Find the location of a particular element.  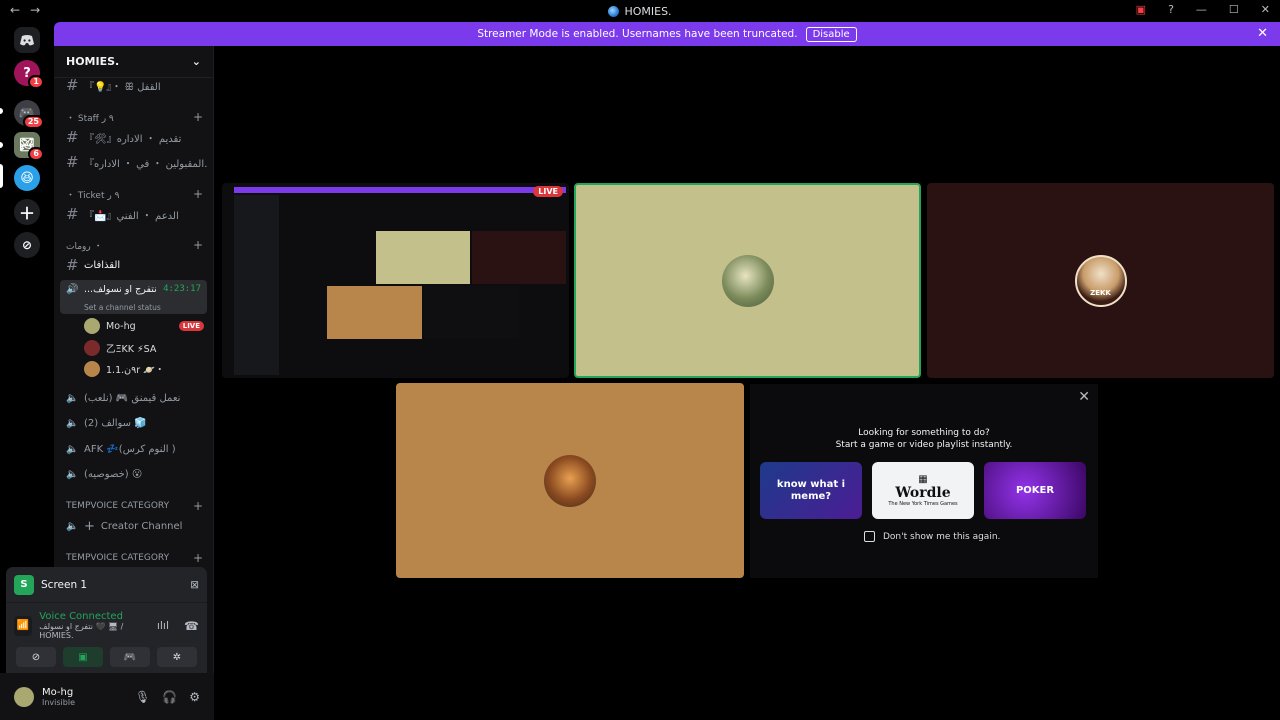

add-server-icon: ＋ is located at coordinates (27, 212).